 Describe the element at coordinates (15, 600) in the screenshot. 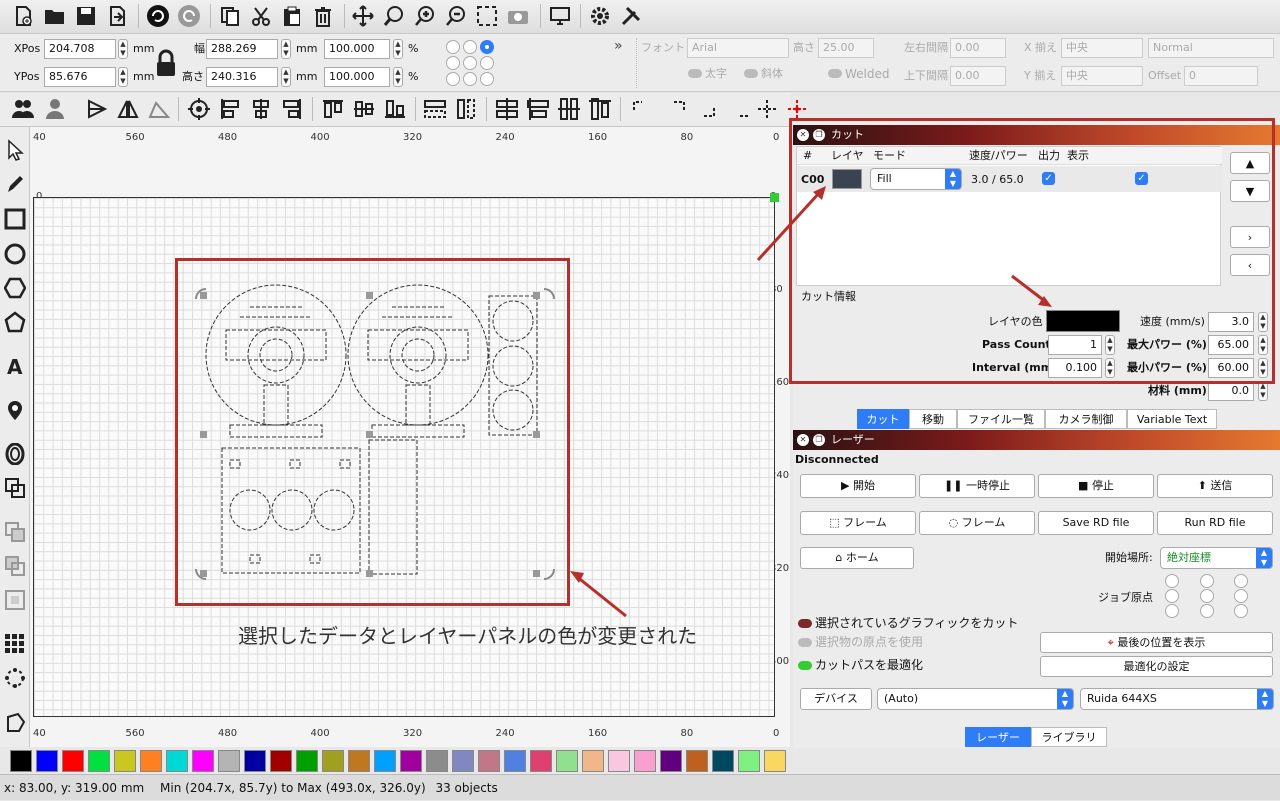

I see `intersect-icon` at that location.